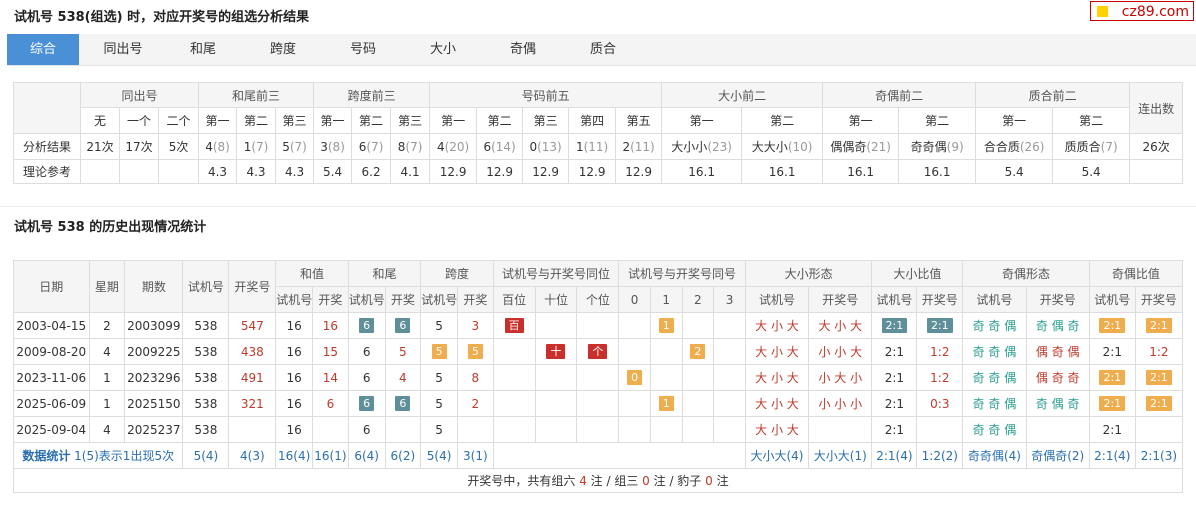 This screenshot has width=1196, height=509. Describe the element at coordinates (1082, 147) in the screenshot. I see `result-value: 质质合` at that location.